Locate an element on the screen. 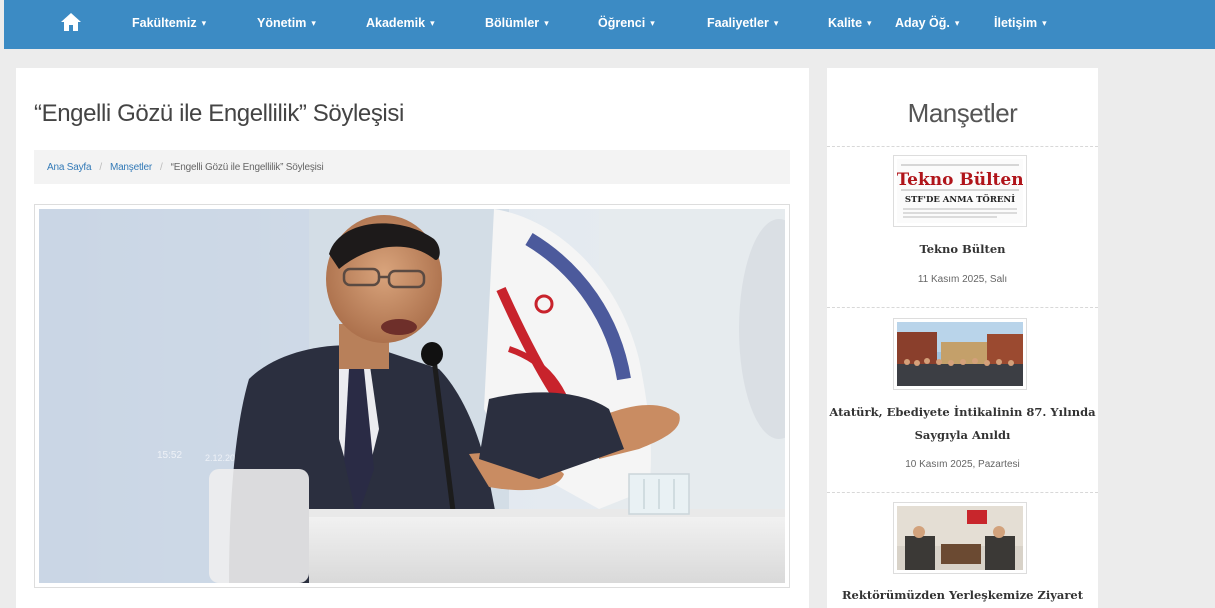 The image size is (1215, 608). nav-item-iletisim: İletişim ▾ is located at coordinates (1020, 23).